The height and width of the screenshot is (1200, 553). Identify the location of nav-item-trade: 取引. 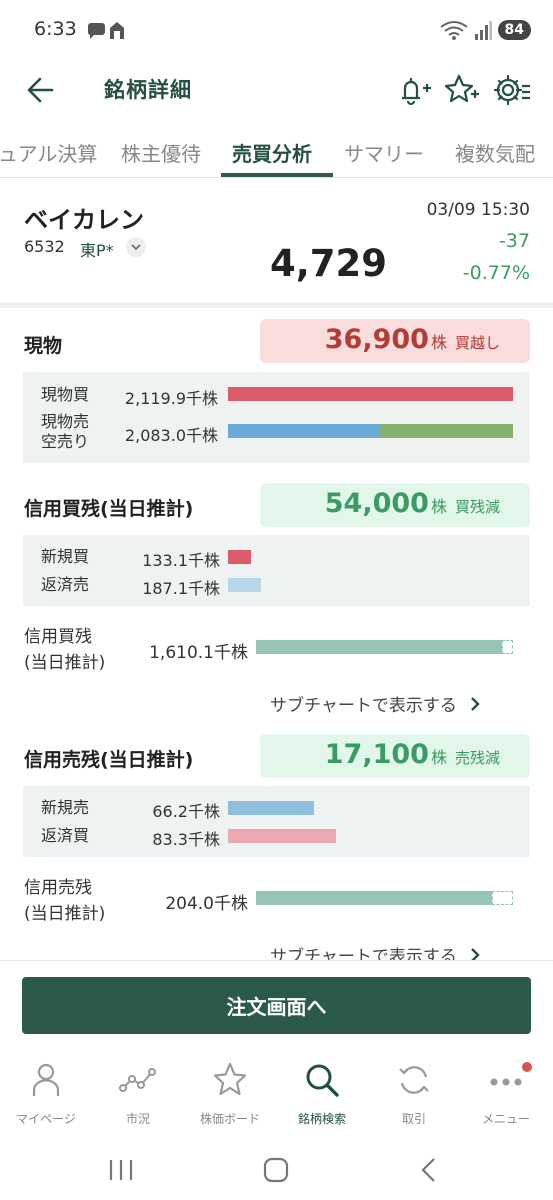
(414, 1093).